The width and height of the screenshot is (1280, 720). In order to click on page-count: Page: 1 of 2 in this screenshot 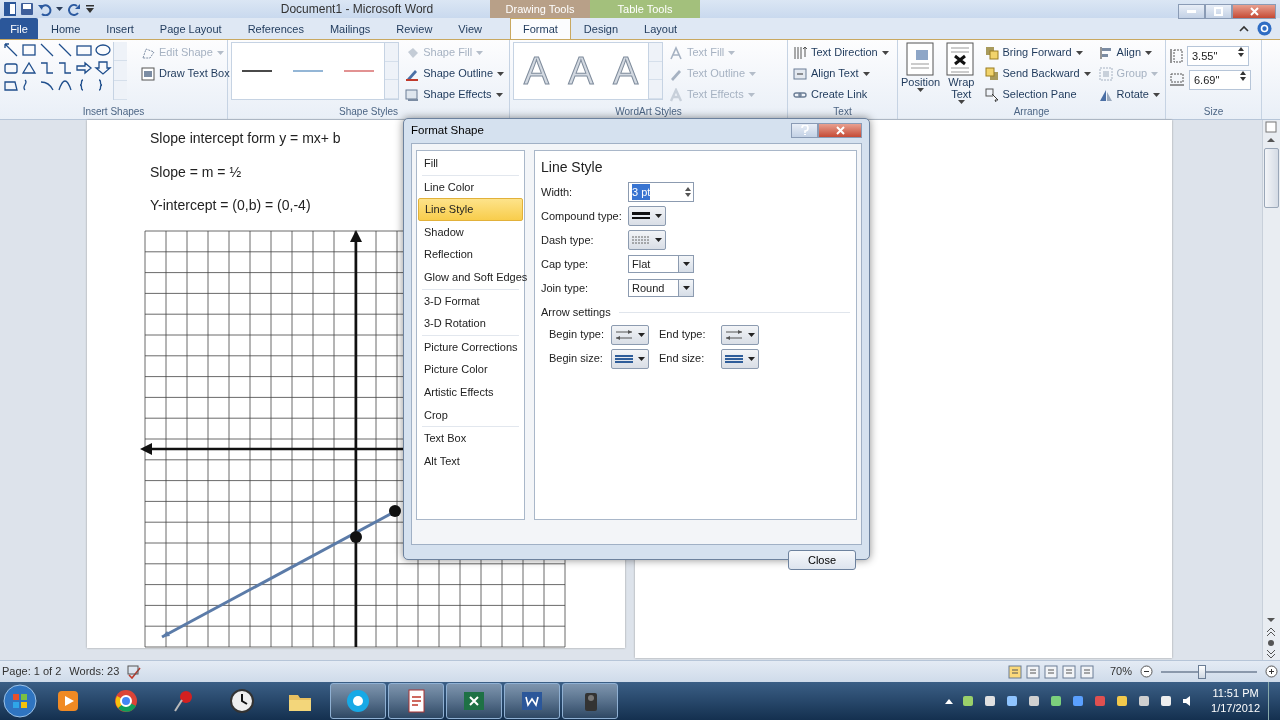, I will do `click(32, 671)`.